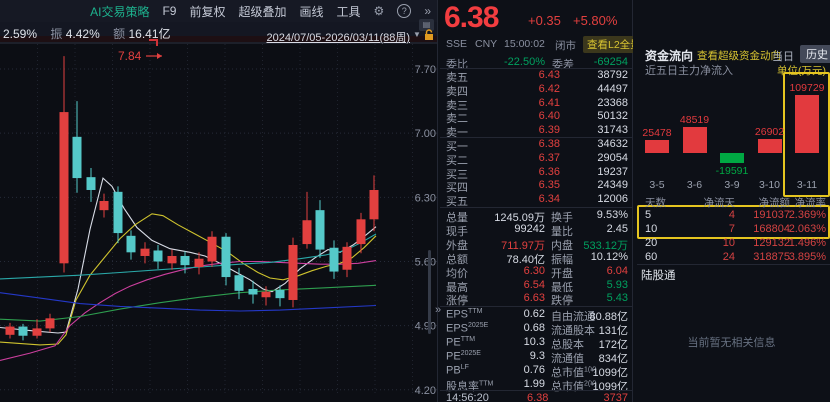 The height and width of the screenshot is (402, 830). Describe the element at coordinates (732, 171) in the screenshot. I see `bar-value-label: -19591` at that location.